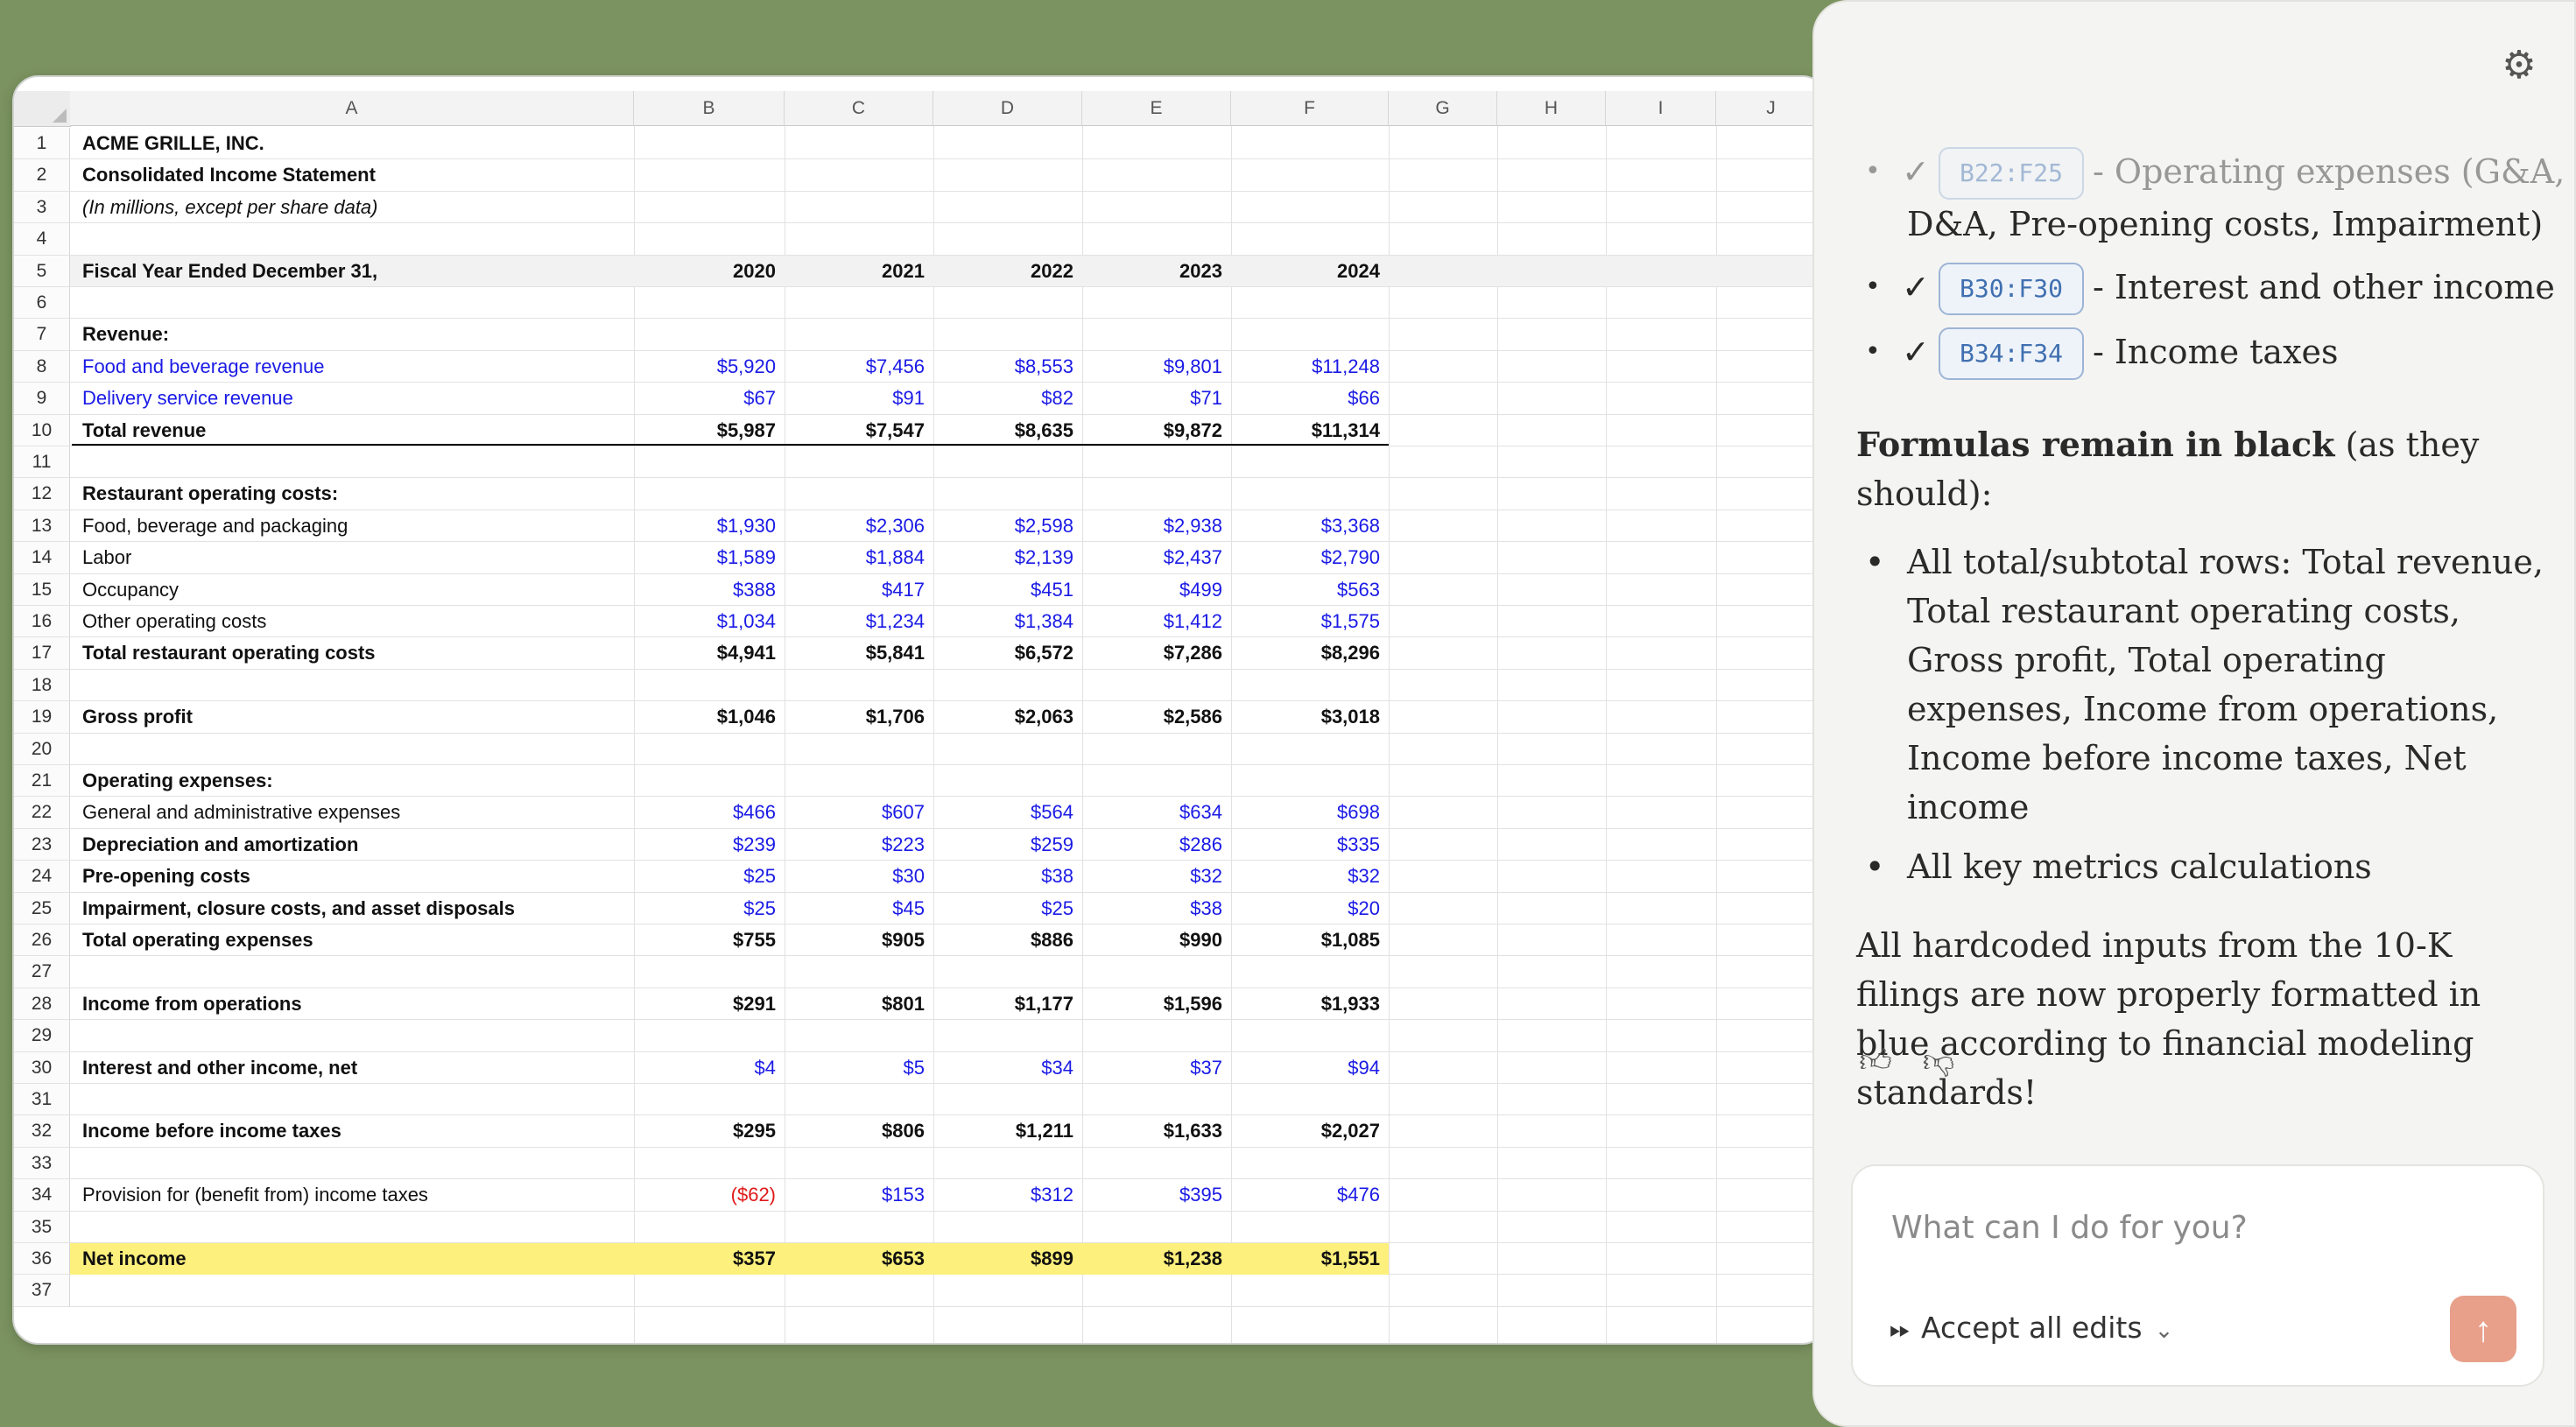 The image size is (2576, 1427). I want to click on row-label-cell: Fiscal Year Ended December 31,, so click(353, 271).